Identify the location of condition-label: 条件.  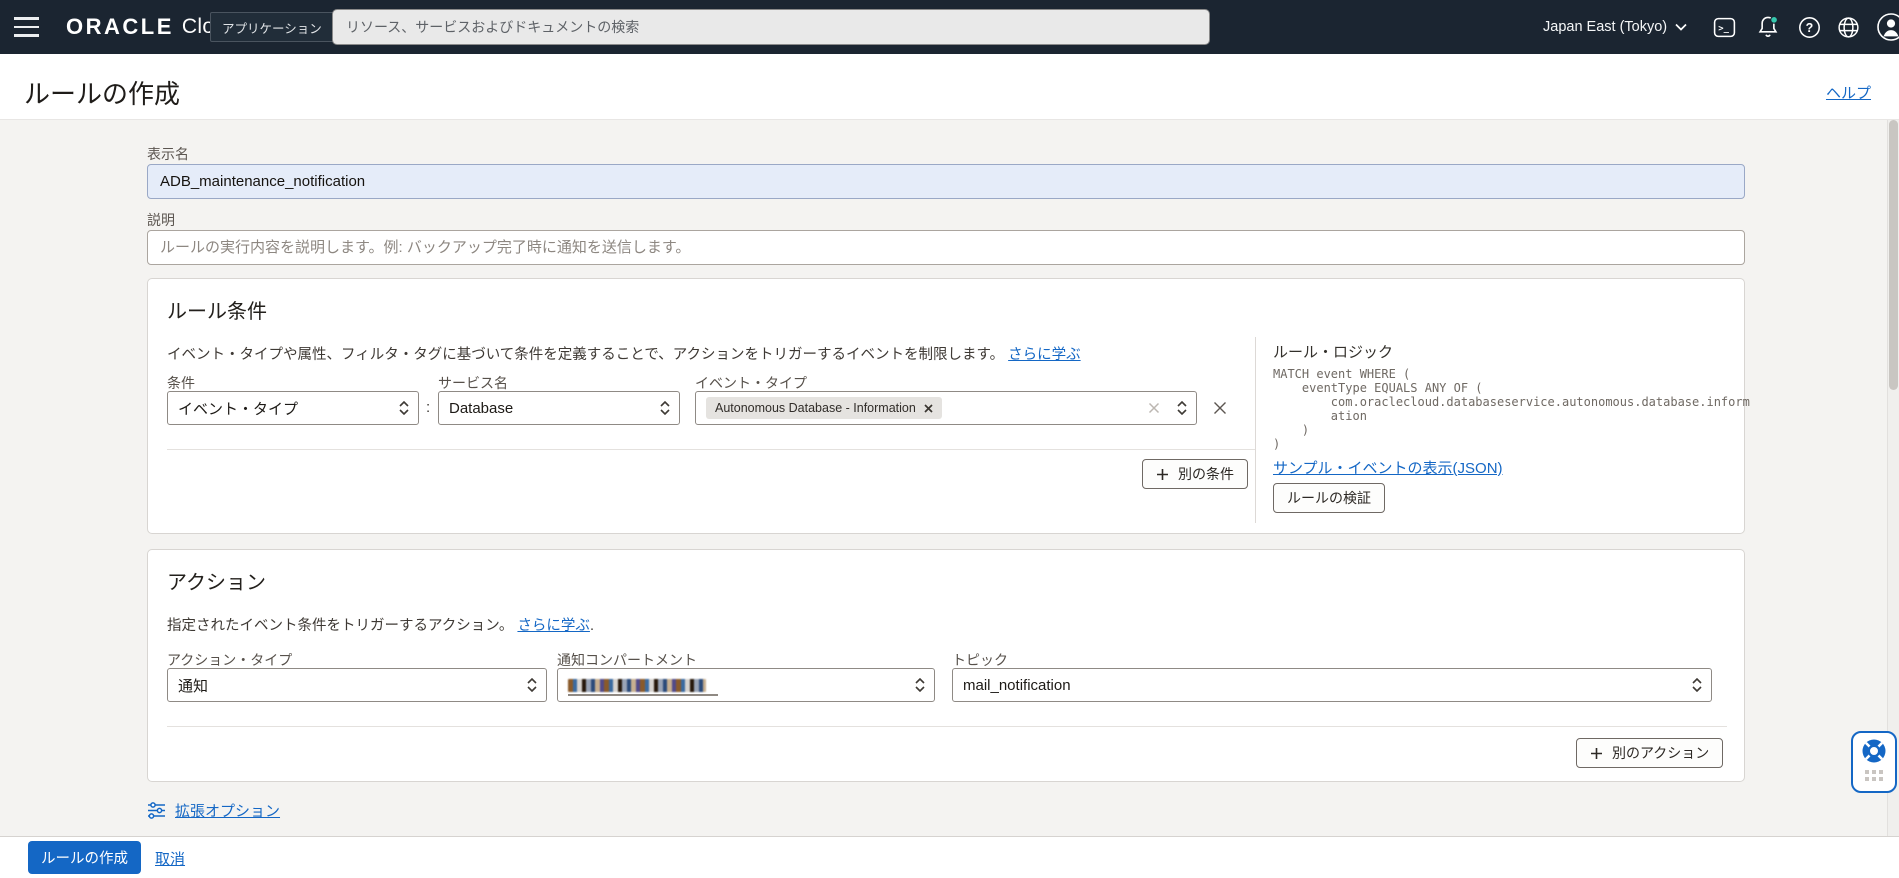
(181, 383).